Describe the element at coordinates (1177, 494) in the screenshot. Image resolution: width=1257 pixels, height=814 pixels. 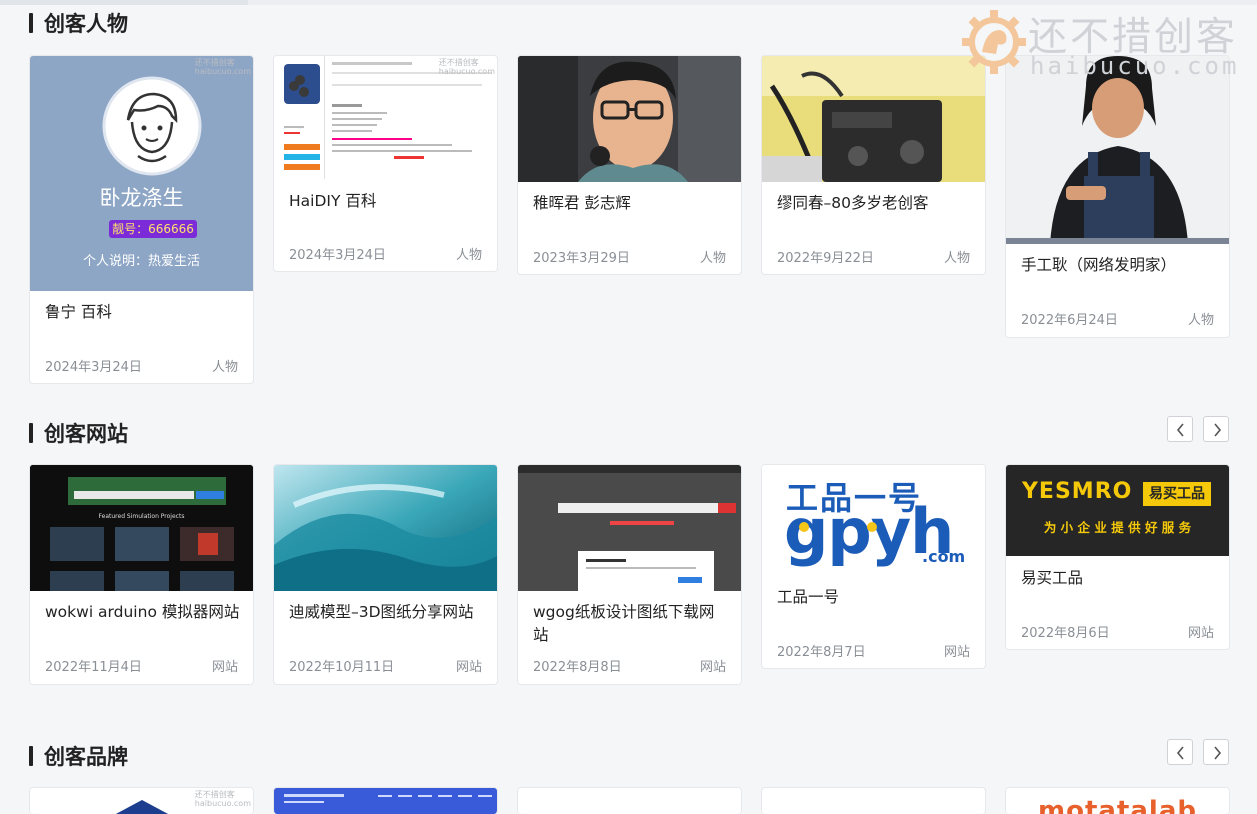
I see `thumb-brand-cn: 易买工品` at that location.